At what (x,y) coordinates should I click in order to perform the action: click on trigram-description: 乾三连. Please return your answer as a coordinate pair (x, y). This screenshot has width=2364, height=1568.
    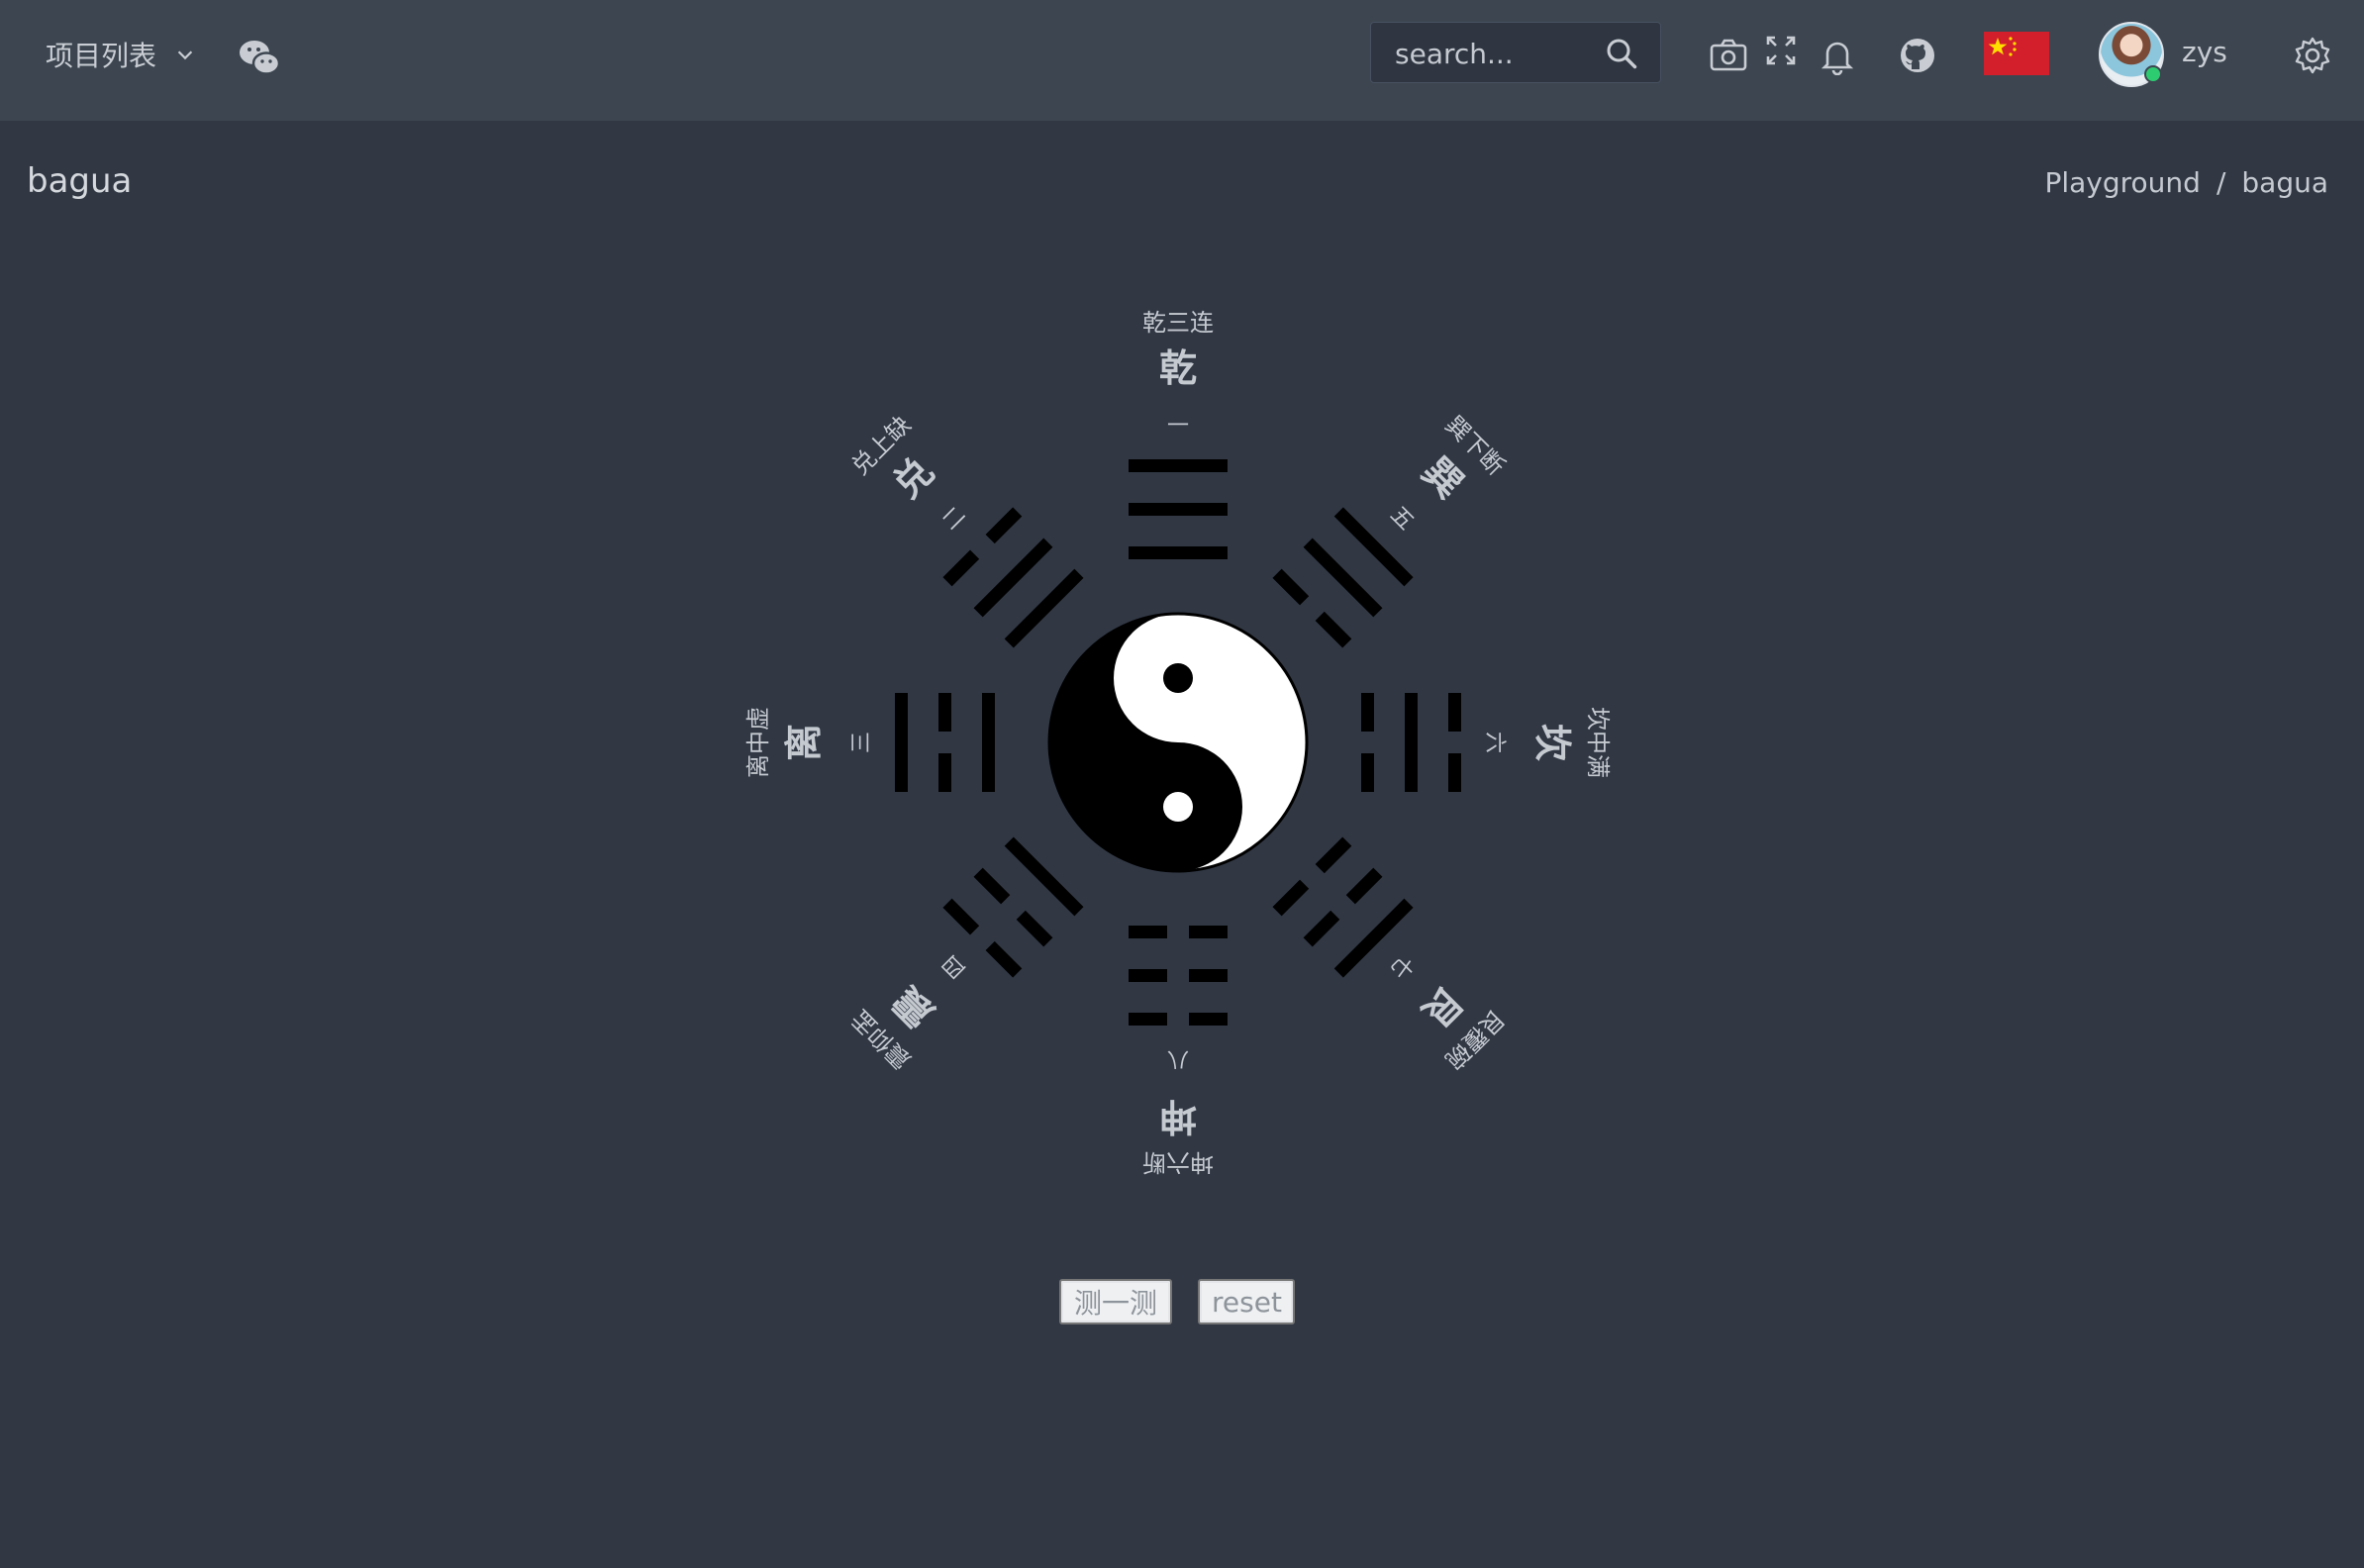
    Looking at the image, I should click on (1178, 323).